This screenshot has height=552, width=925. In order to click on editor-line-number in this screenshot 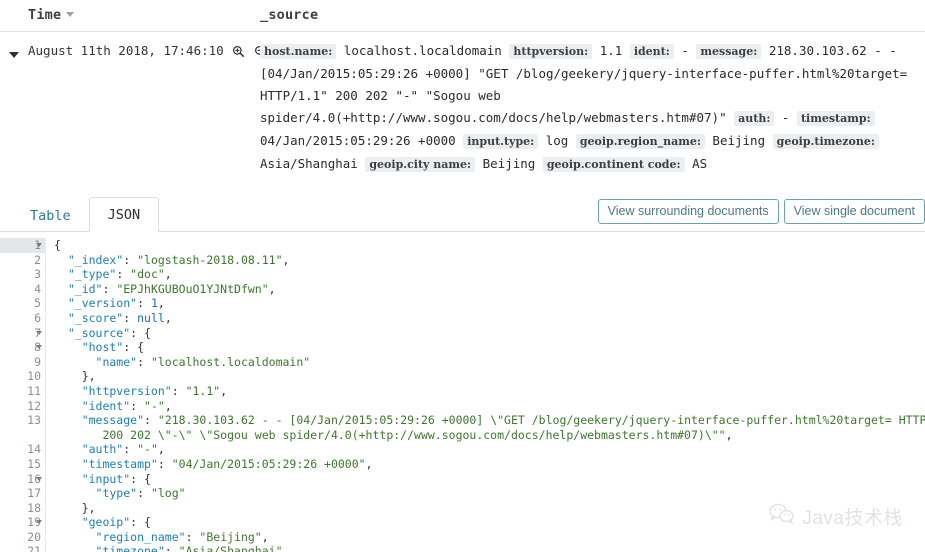, I will do `click(22, 435)`.